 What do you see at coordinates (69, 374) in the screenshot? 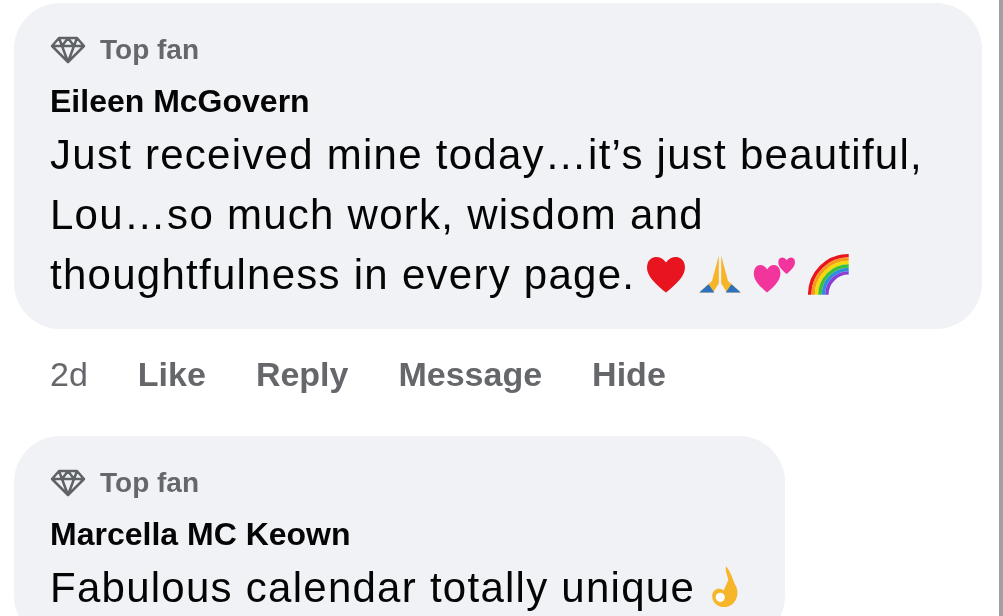
I see `comment-time: 2d` at bounding box center [69, 374].